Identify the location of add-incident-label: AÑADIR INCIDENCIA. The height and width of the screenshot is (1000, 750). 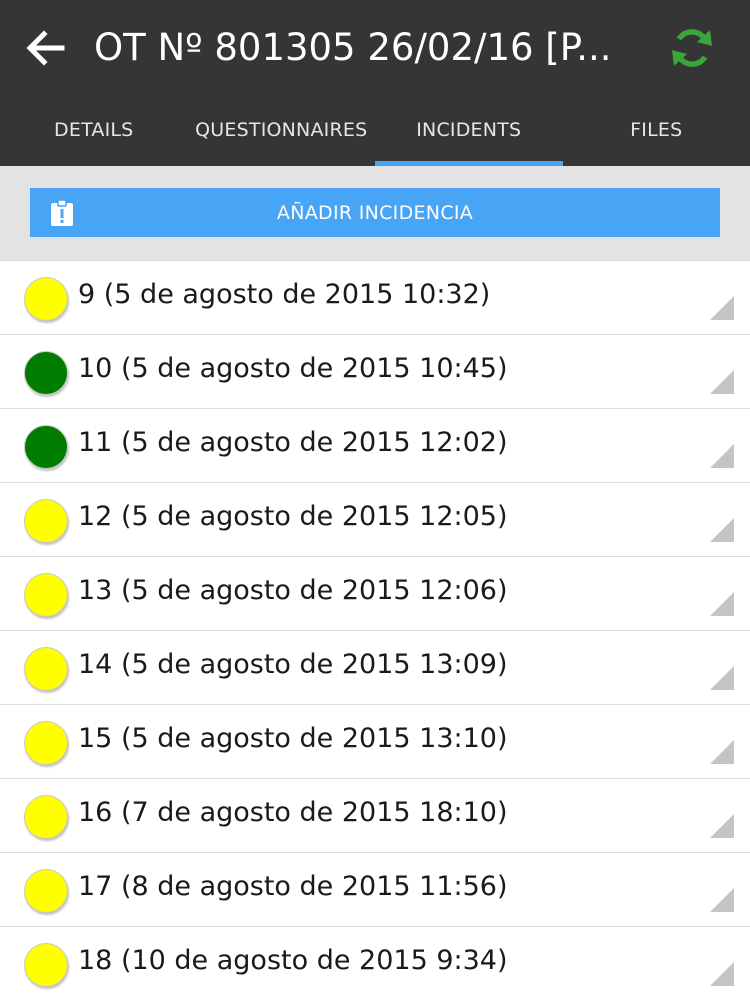
(375, 212).